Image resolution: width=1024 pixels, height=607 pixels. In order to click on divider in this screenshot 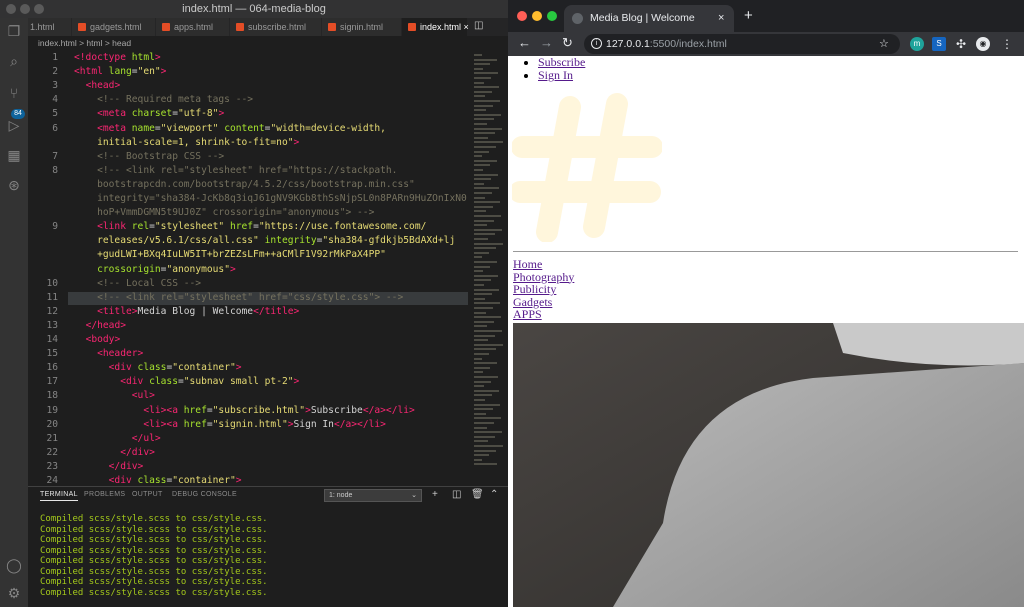, I will do `click(765, 251)`.